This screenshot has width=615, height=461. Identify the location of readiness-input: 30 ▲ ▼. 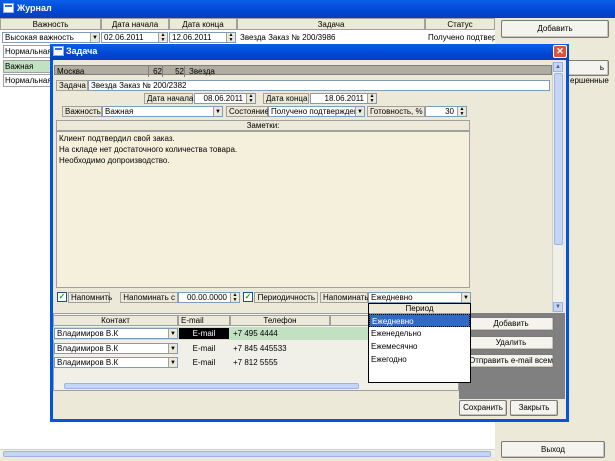
(446, 111).